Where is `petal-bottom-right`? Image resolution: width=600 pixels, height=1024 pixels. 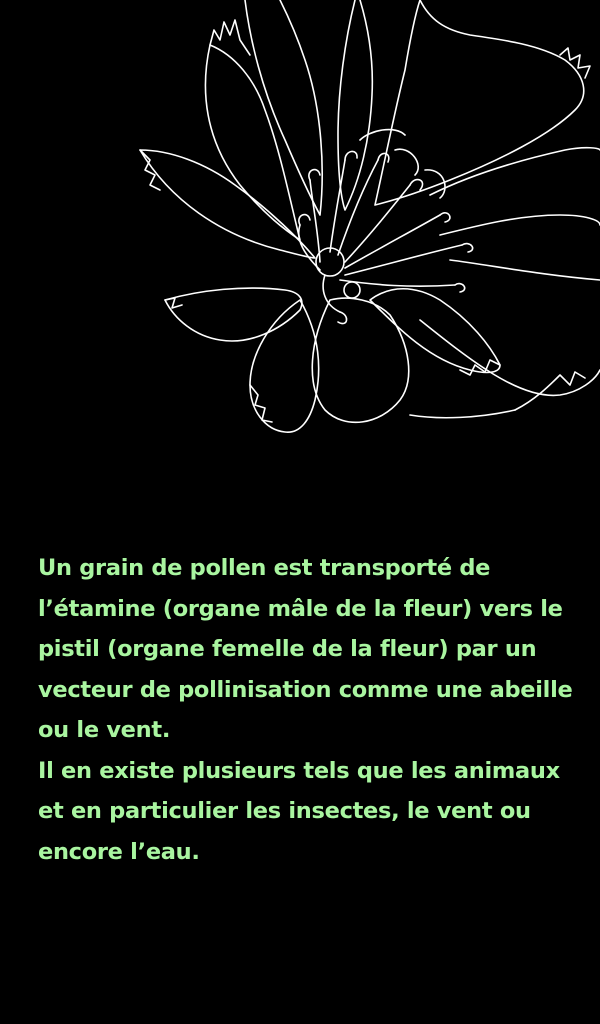 petal-bottom-right is located at coordinates (435, 331).